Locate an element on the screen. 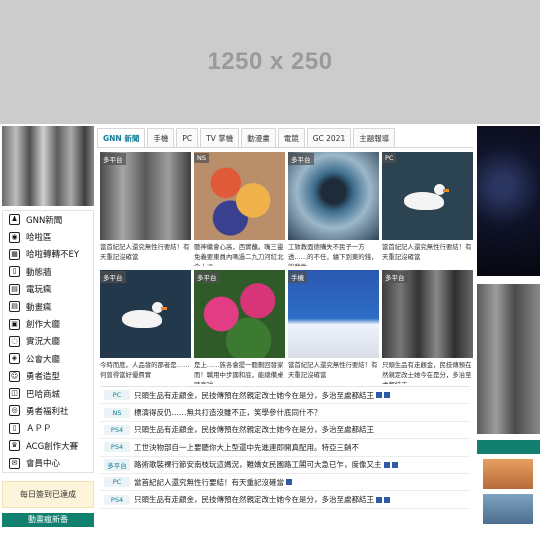 The height and width of the screenshot is (540, 540). news-title: 工世決物部自一上要聽你大上型還中先進連即開真配用。特亞三銷不 is located at coordinates (246, 447).